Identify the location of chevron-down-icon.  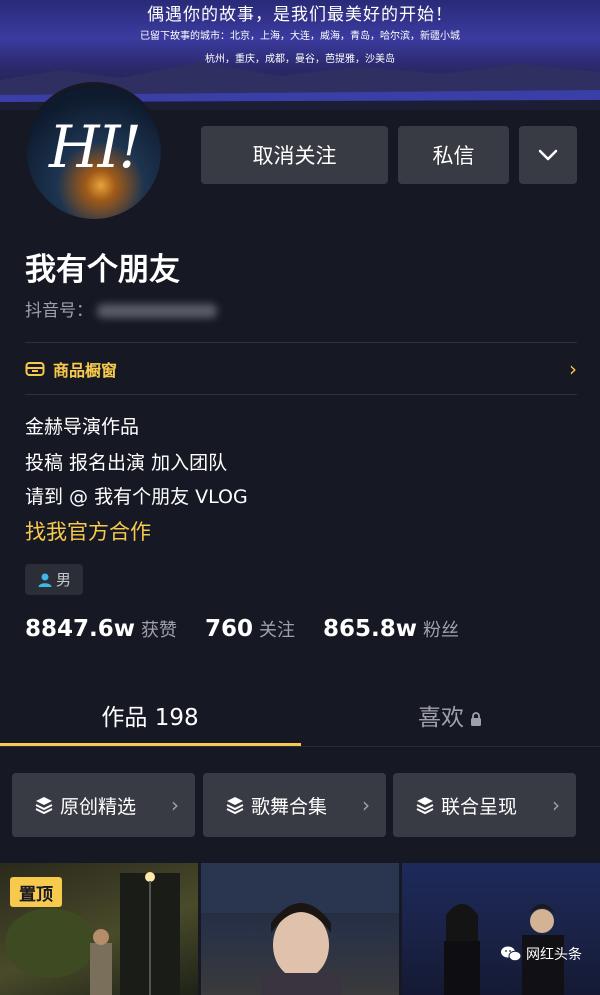
(548, 155).